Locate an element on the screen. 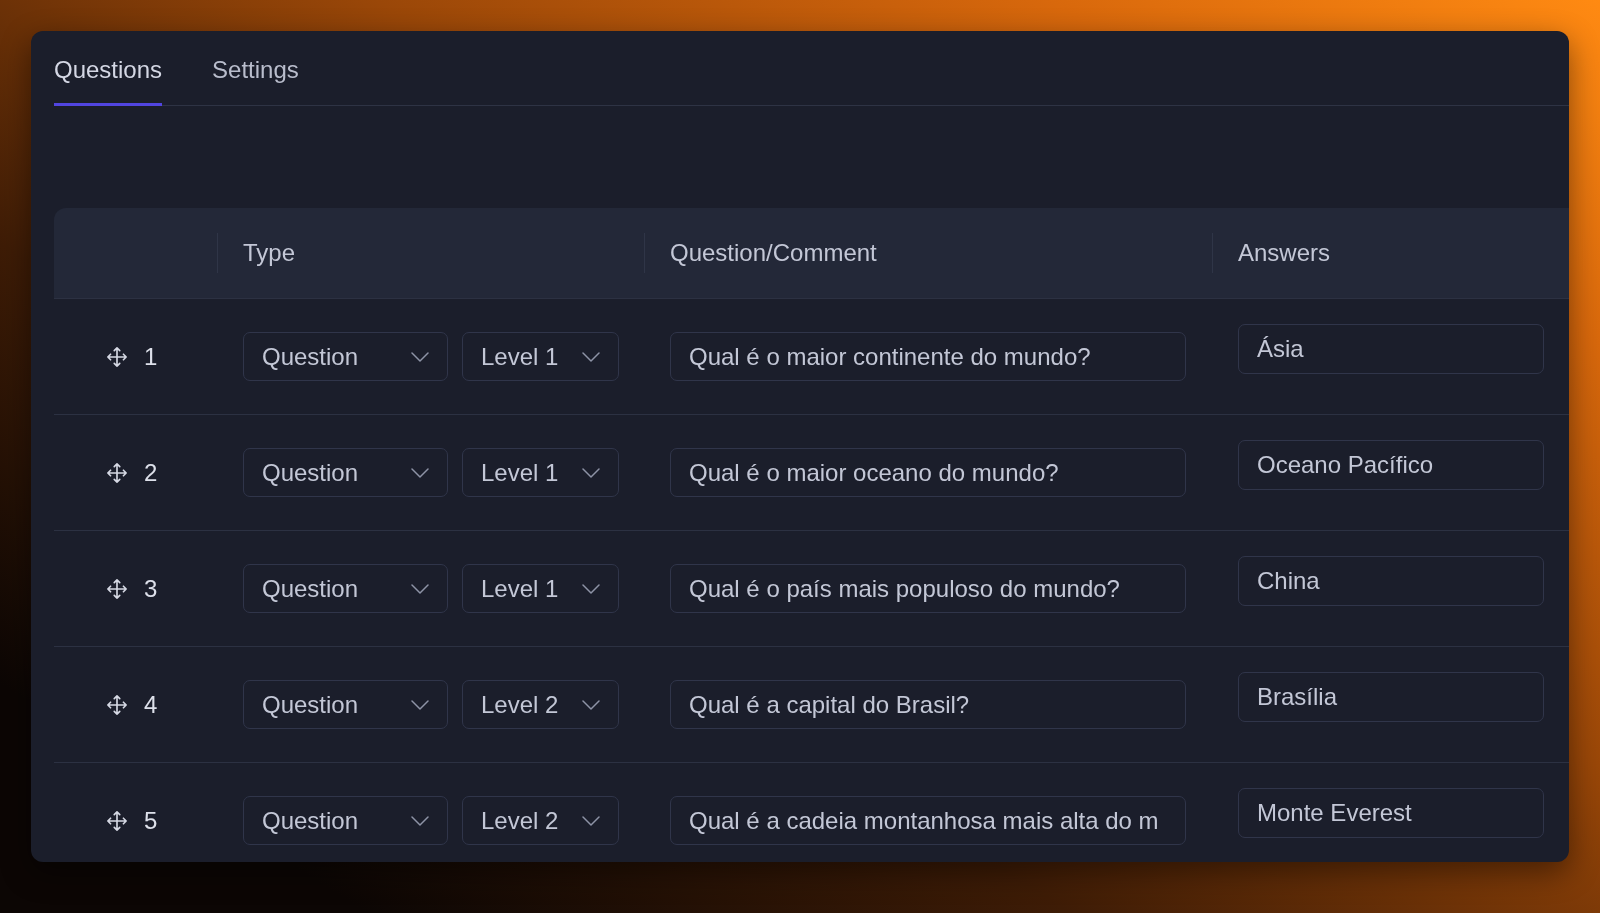 The width and height of the screenshot is (1600, 913). column-header: Question/Comment is located at coordinates (773, 253).